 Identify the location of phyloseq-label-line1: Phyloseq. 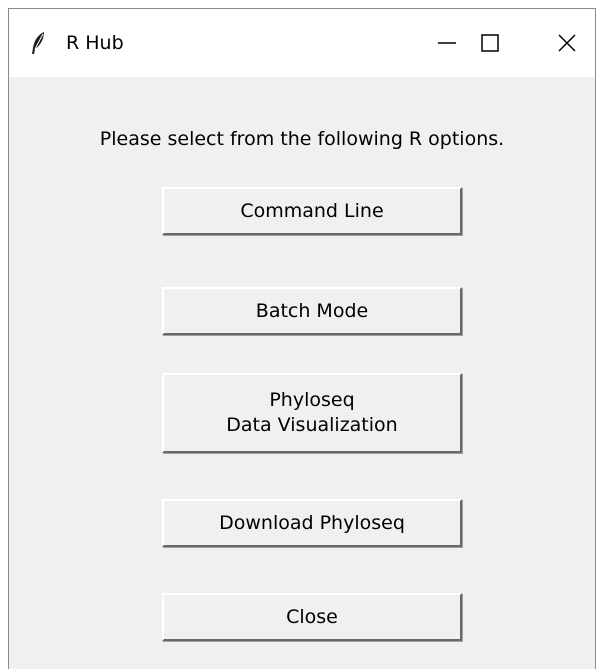
(312, 400).